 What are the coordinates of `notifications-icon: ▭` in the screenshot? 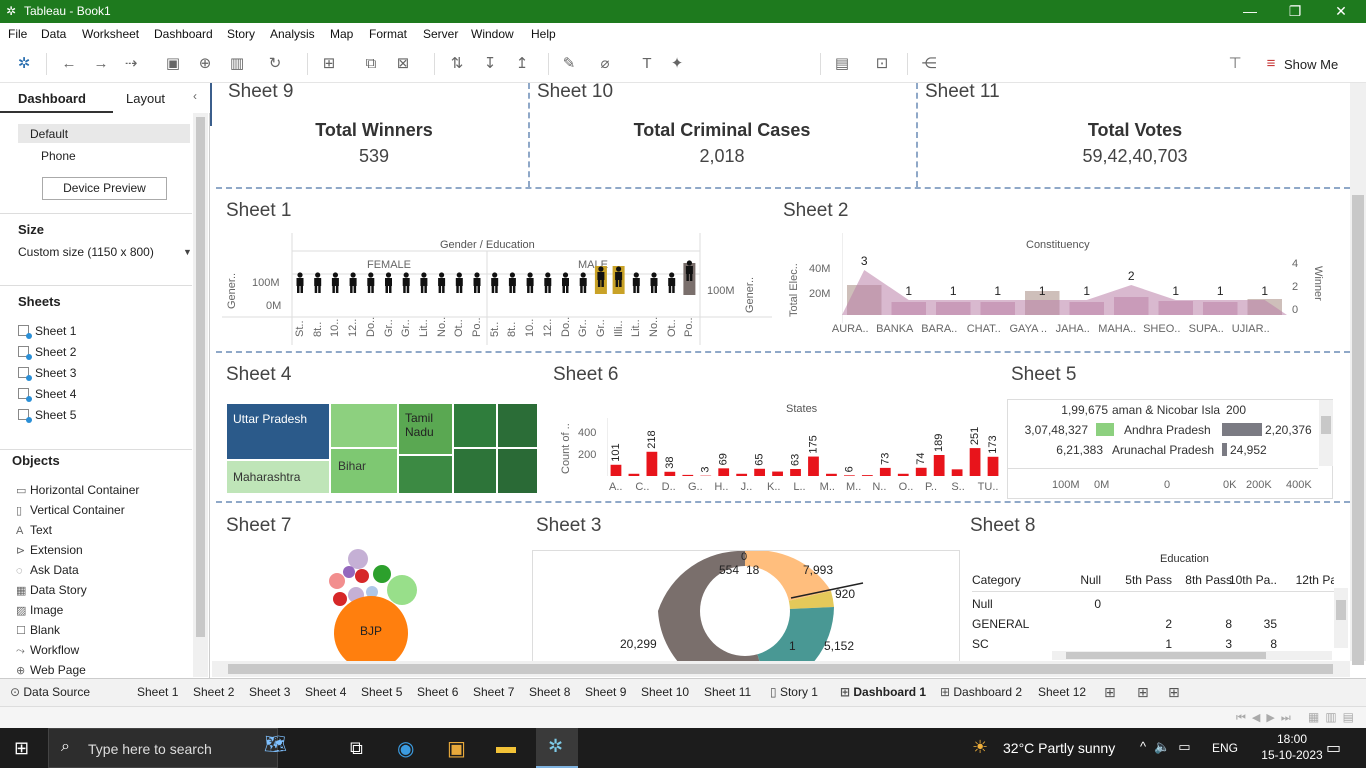 It's located at (1333, 748).